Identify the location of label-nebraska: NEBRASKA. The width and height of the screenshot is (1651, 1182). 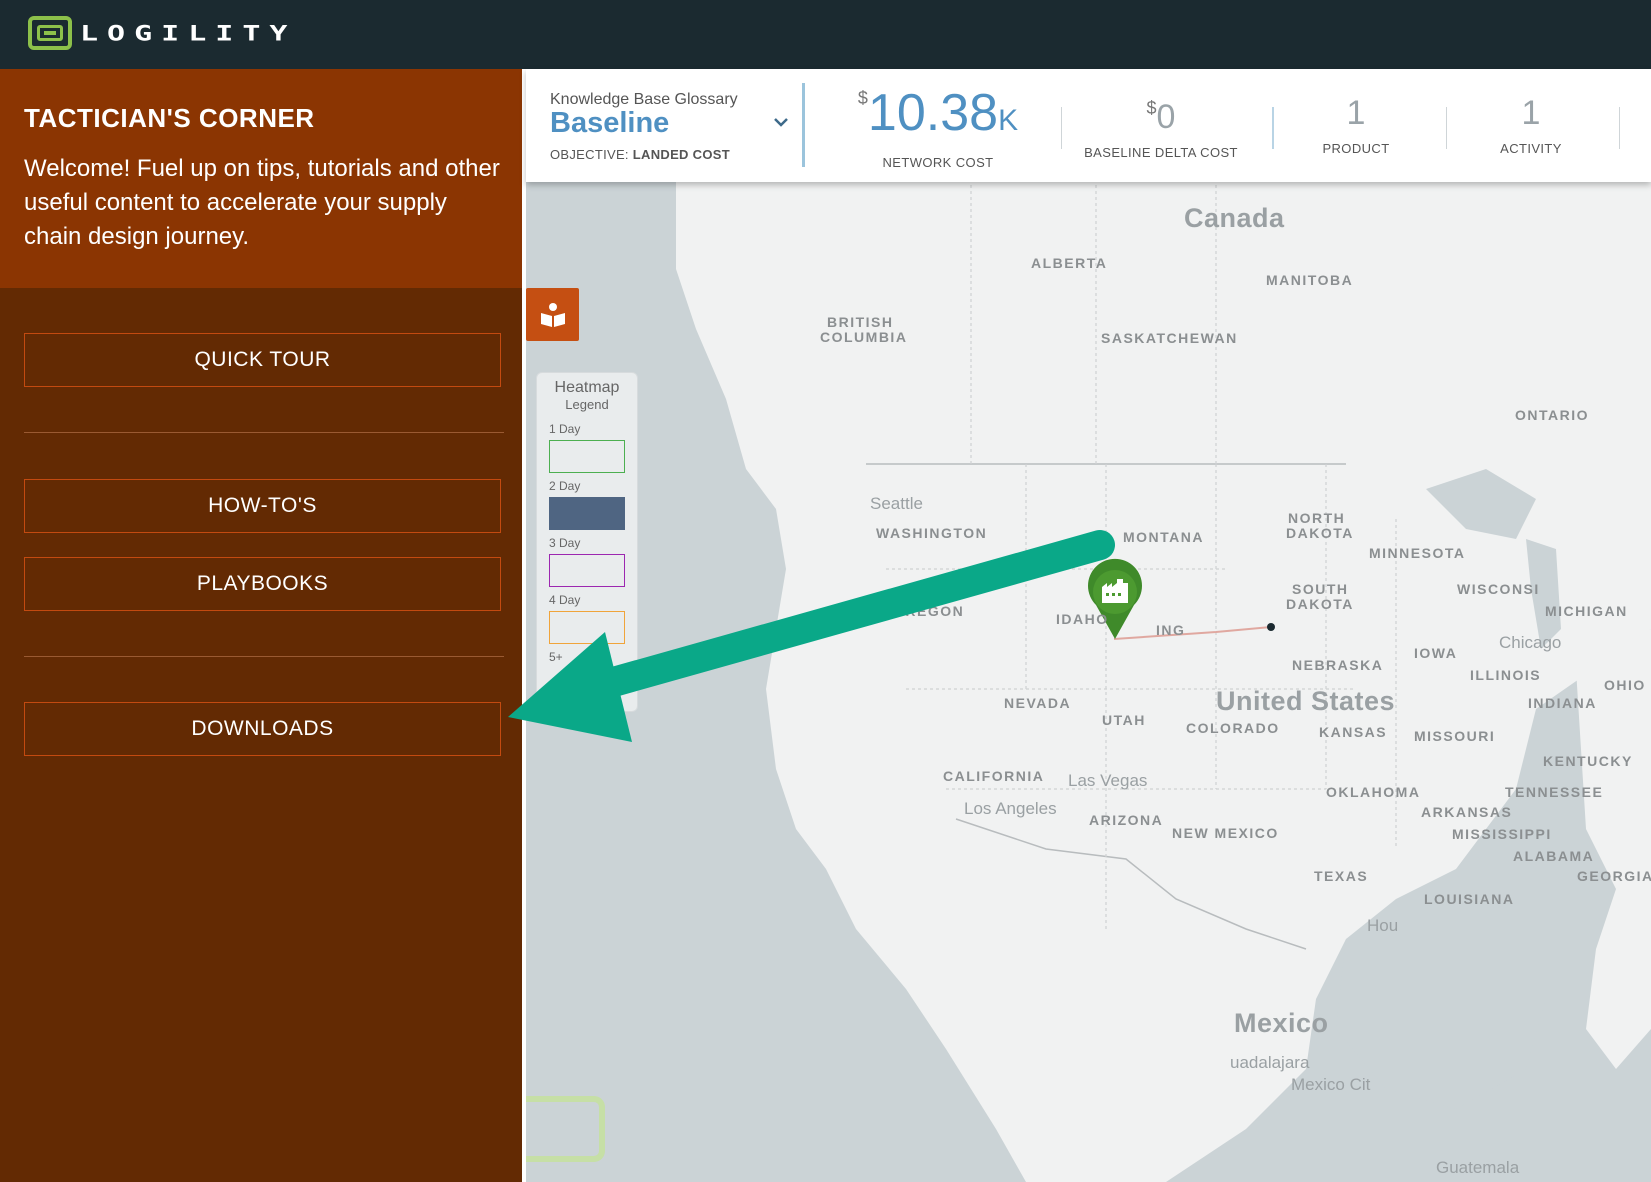
(1338, 665).